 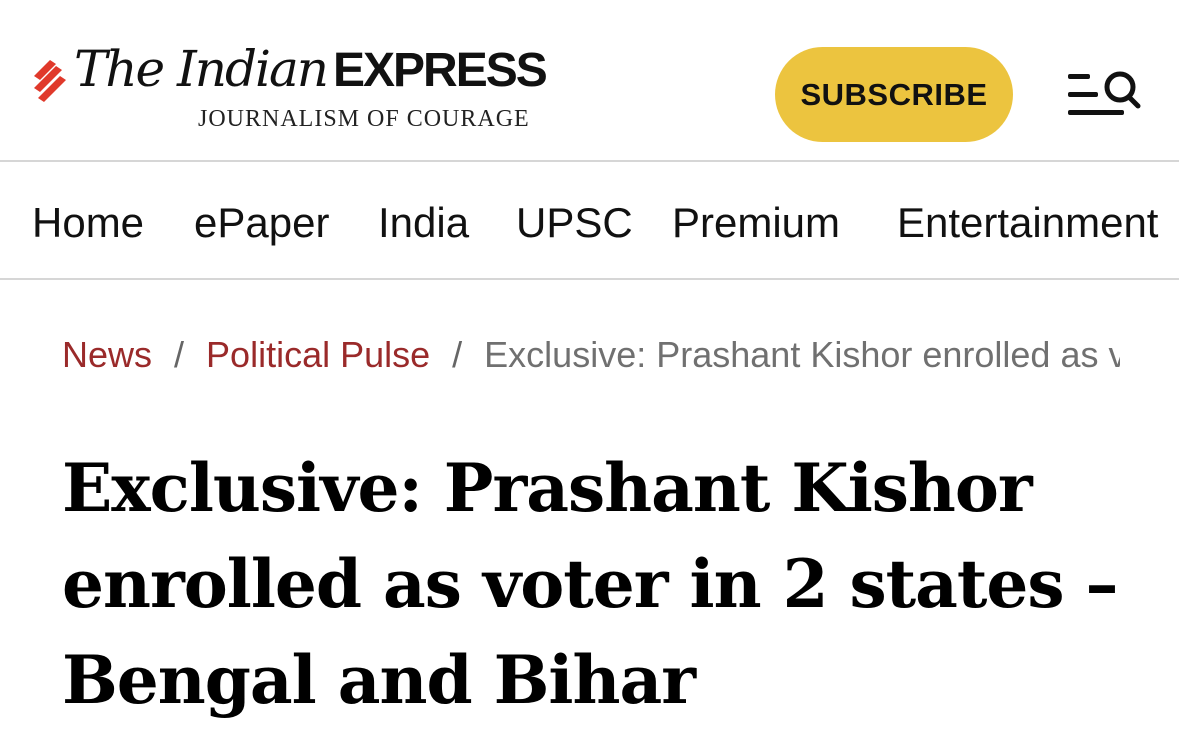 I want to click on logo-wordmark: The Indian EXPRESS, so click(x=311, y=70).